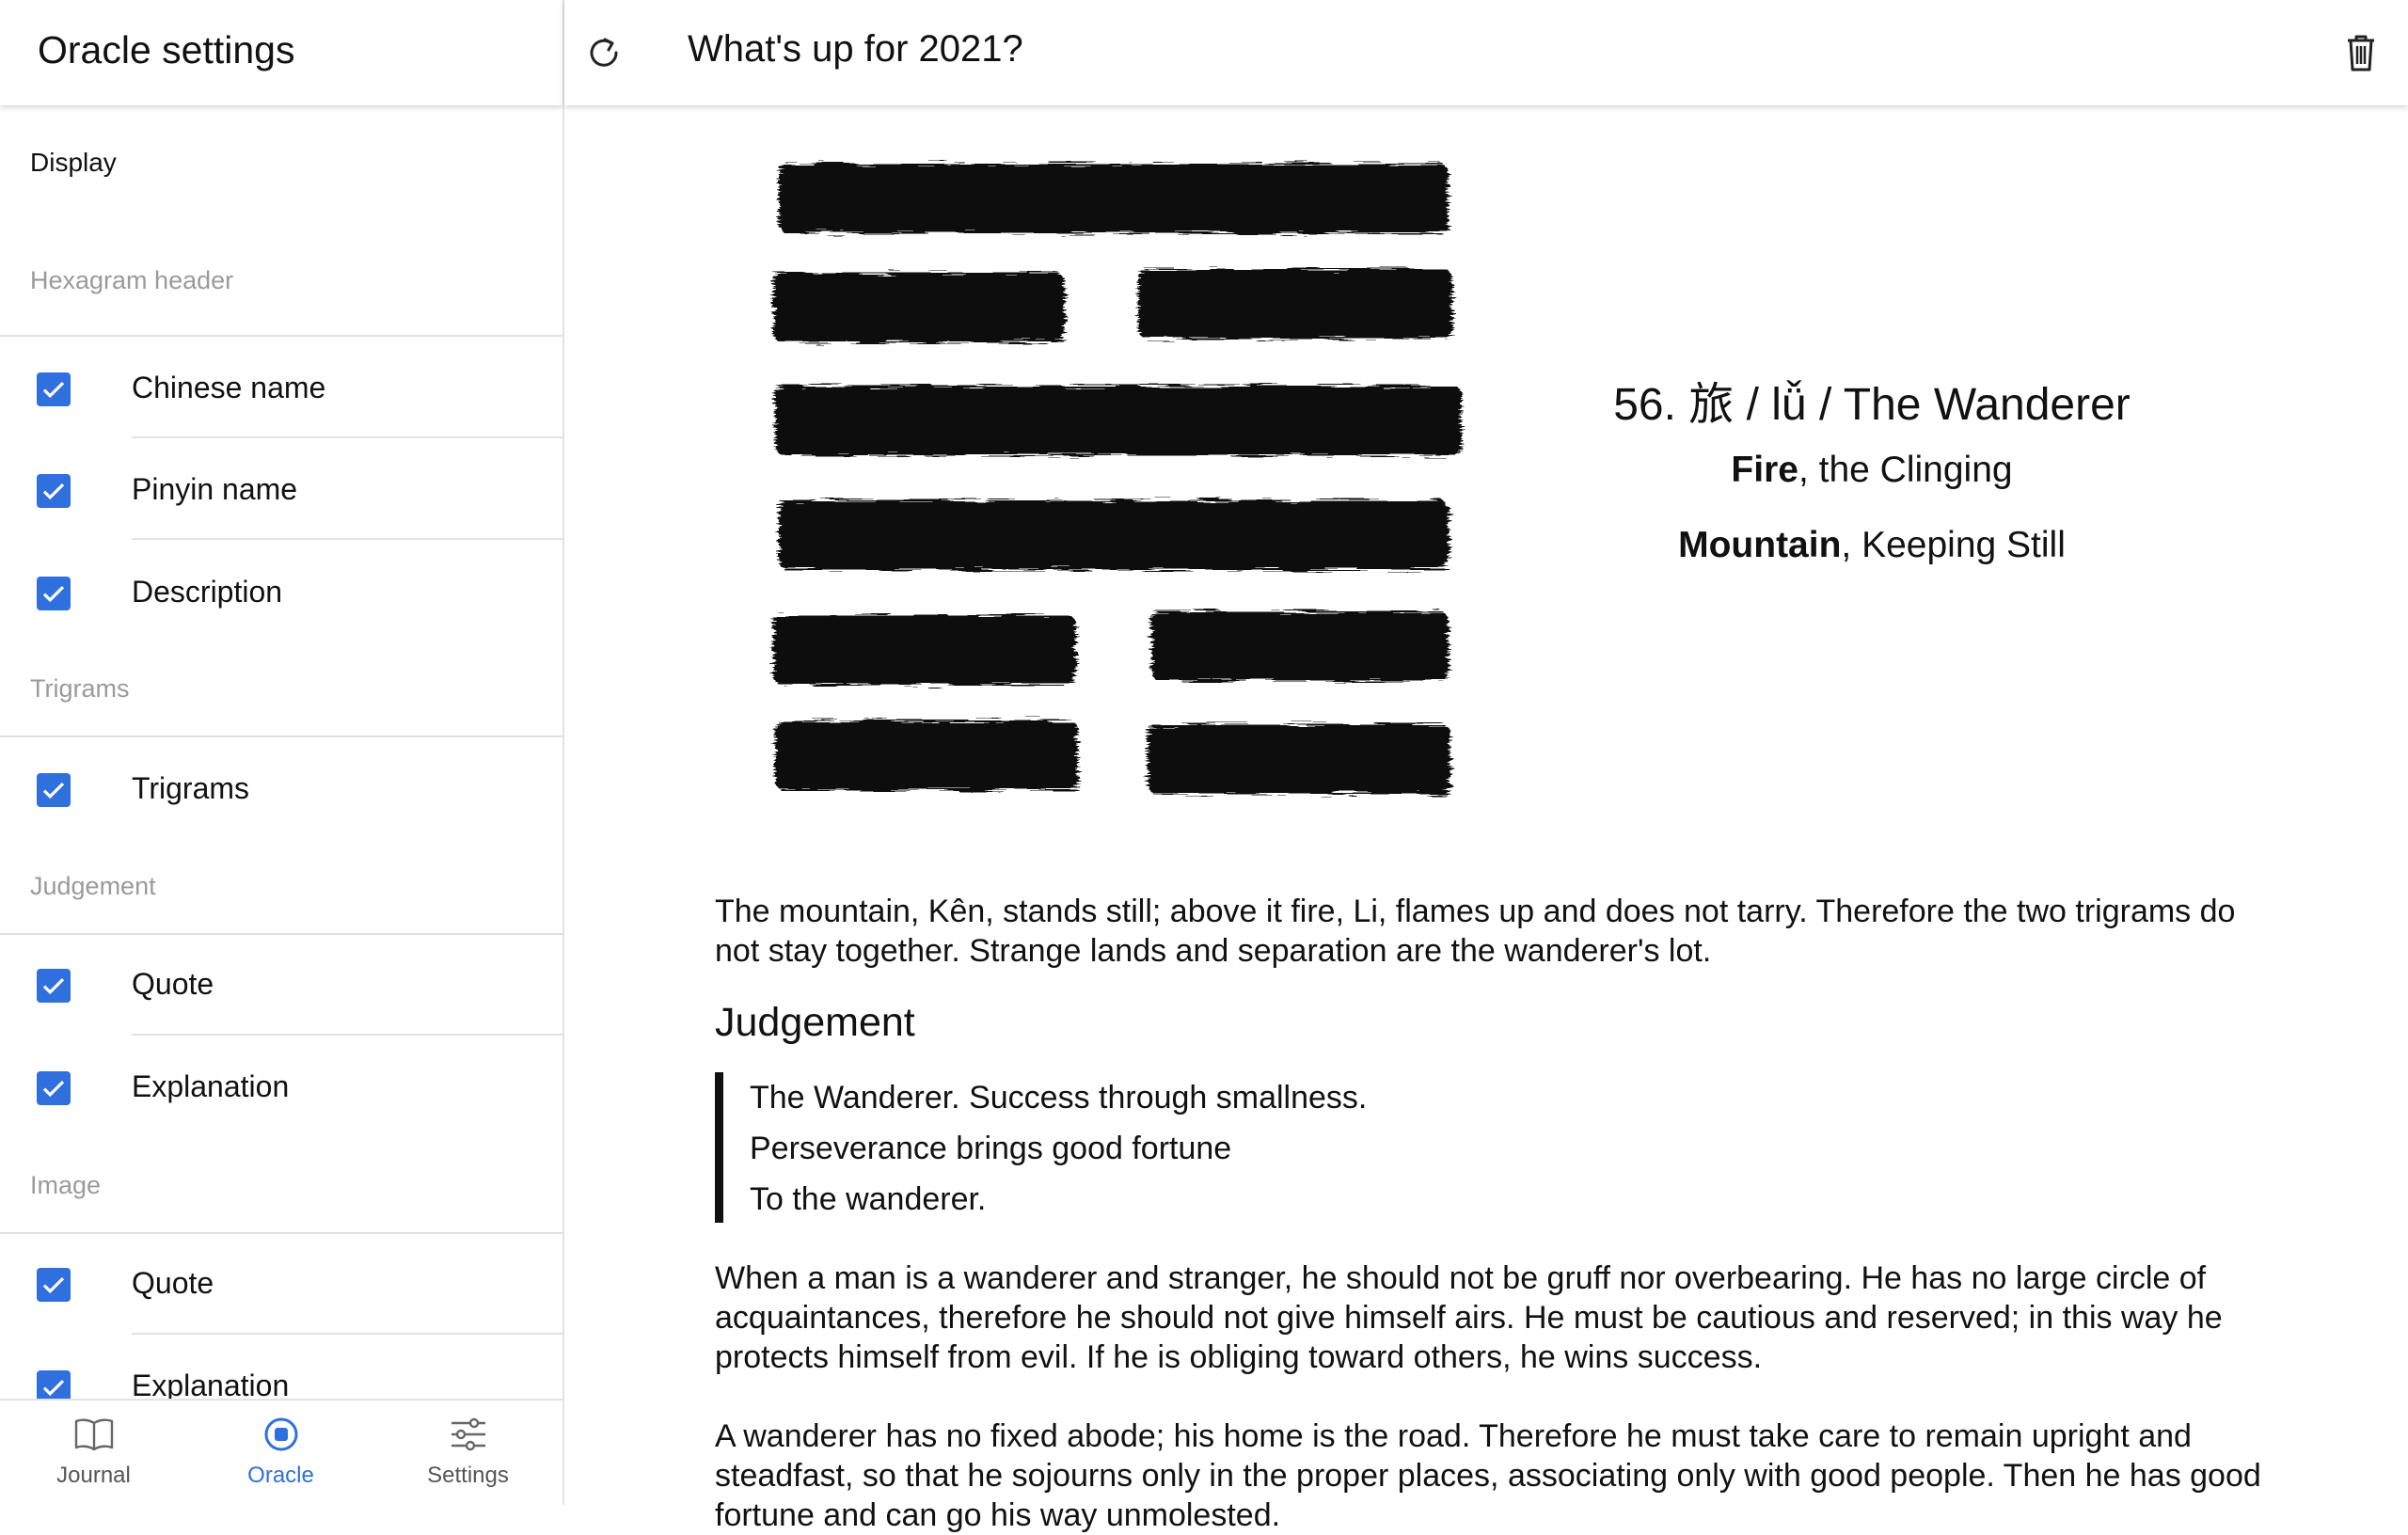 The image size is (2408, 1535). I want to click on checkbox-chinese-name, so click(54, 389).